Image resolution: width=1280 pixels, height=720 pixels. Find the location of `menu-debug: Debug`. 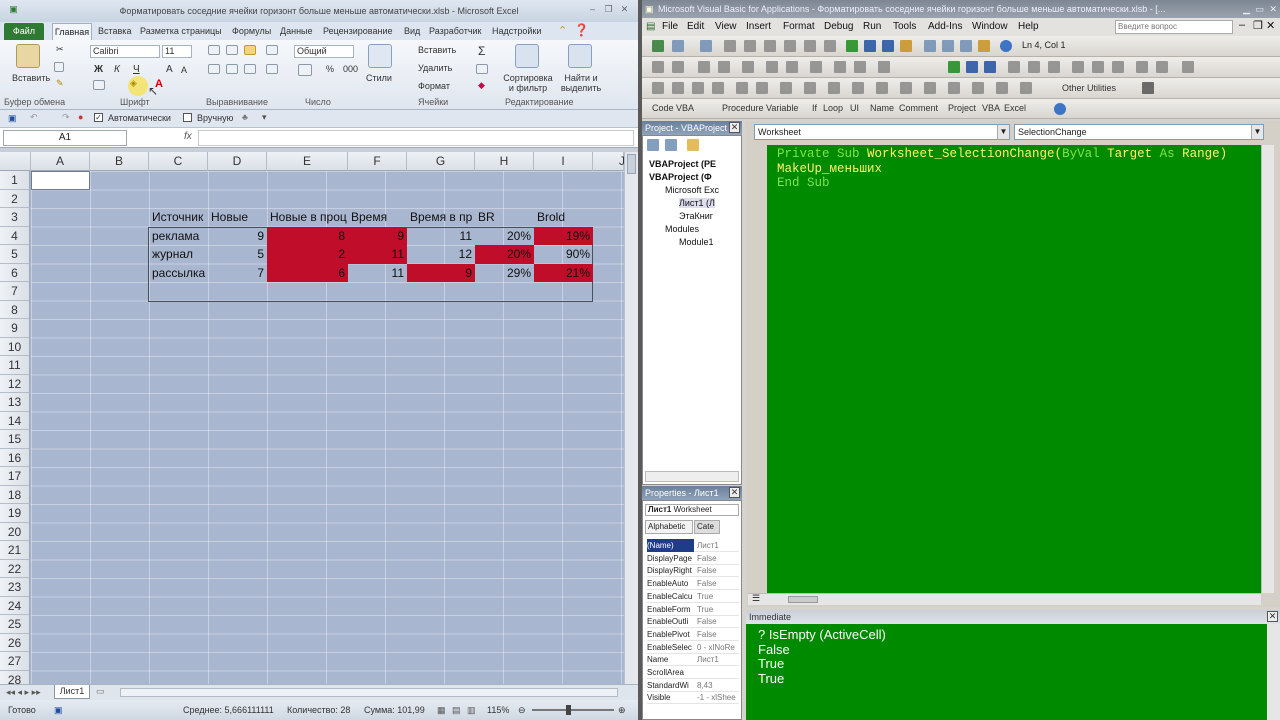

menu-debug: Debug is located at coordinates (838, 26).